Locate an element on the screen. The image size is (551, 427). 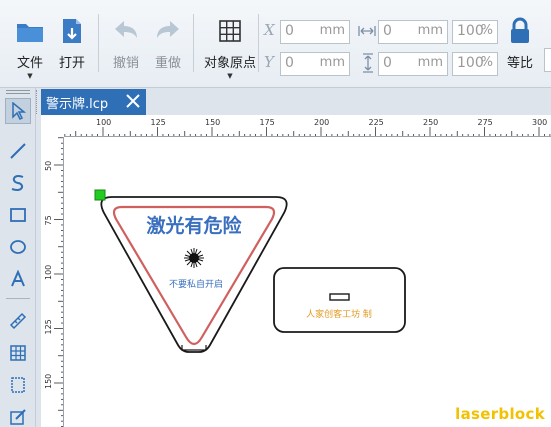
horizontal-ruler-scale: 100 125 150 175 200 225 250 275 300 is located at coordinates (307, 127).